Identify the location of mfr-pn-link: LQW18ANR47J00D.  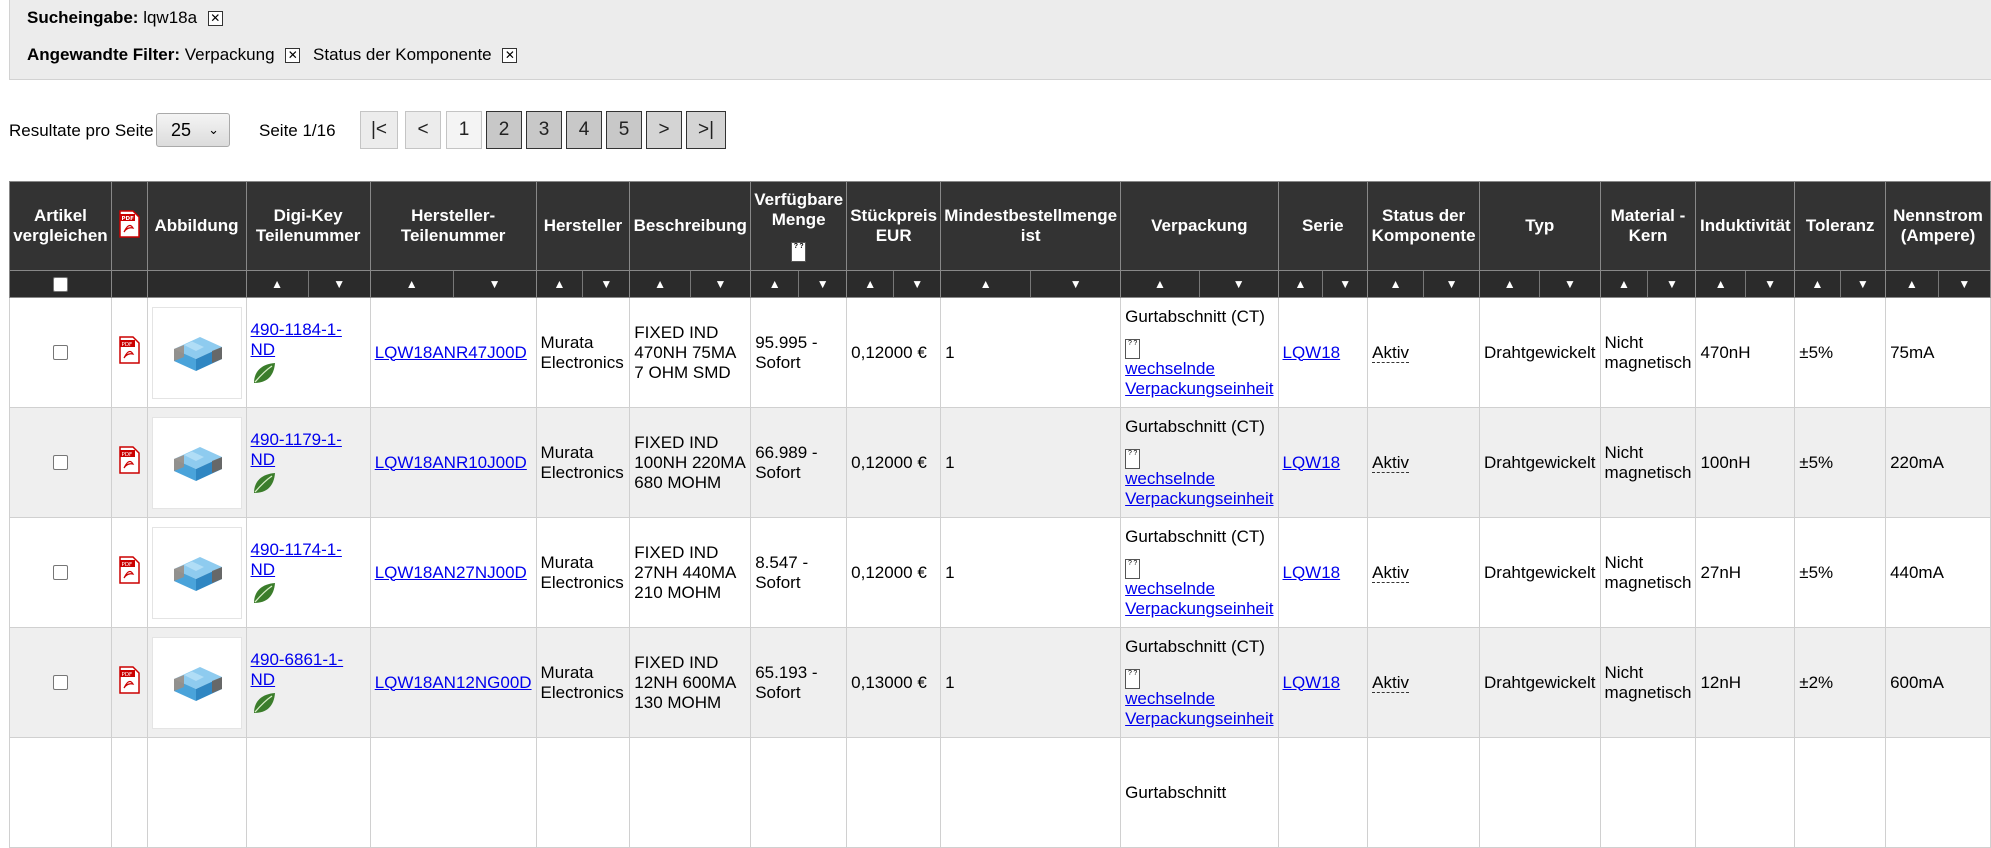
(451, 352).